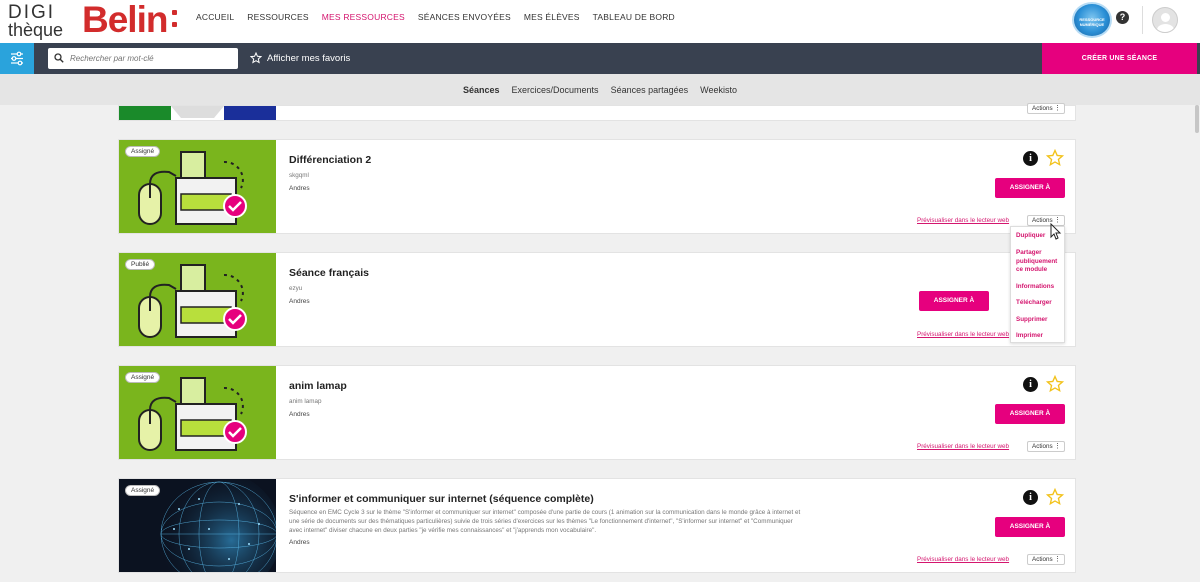 The width and height of the screenshot is (1200, 582). I want to click on menu-item-supprimer: Supprimer, so click(1040, 320).